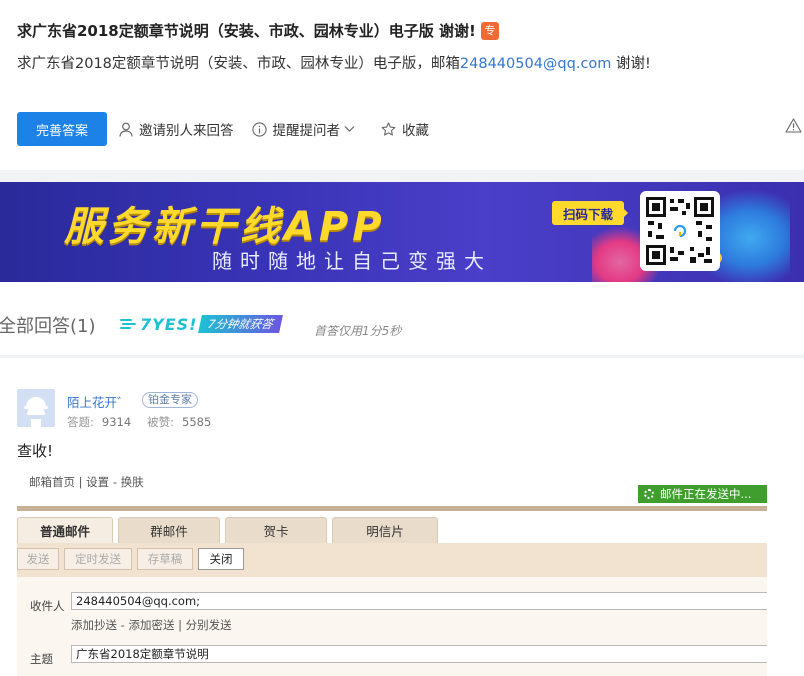 The height and width of the screenshot is (676, 804). Describe the element at coordinates (165, 559) in the screenshot. I see `mail-draft-button: 存草稿` at that location.